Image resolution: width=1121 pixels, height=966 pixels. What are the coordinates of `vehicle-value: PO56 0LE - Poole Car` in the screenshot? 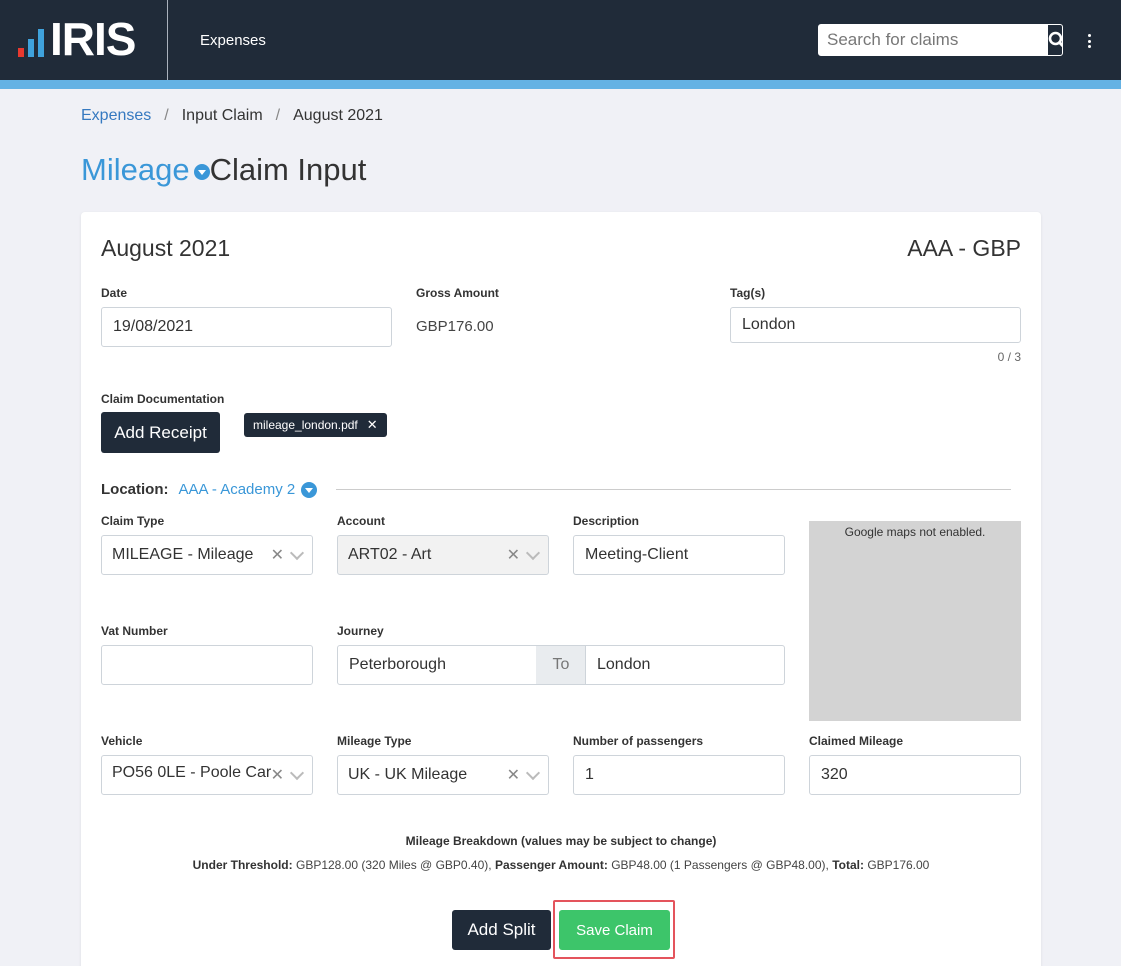 It's located at (192, 772).